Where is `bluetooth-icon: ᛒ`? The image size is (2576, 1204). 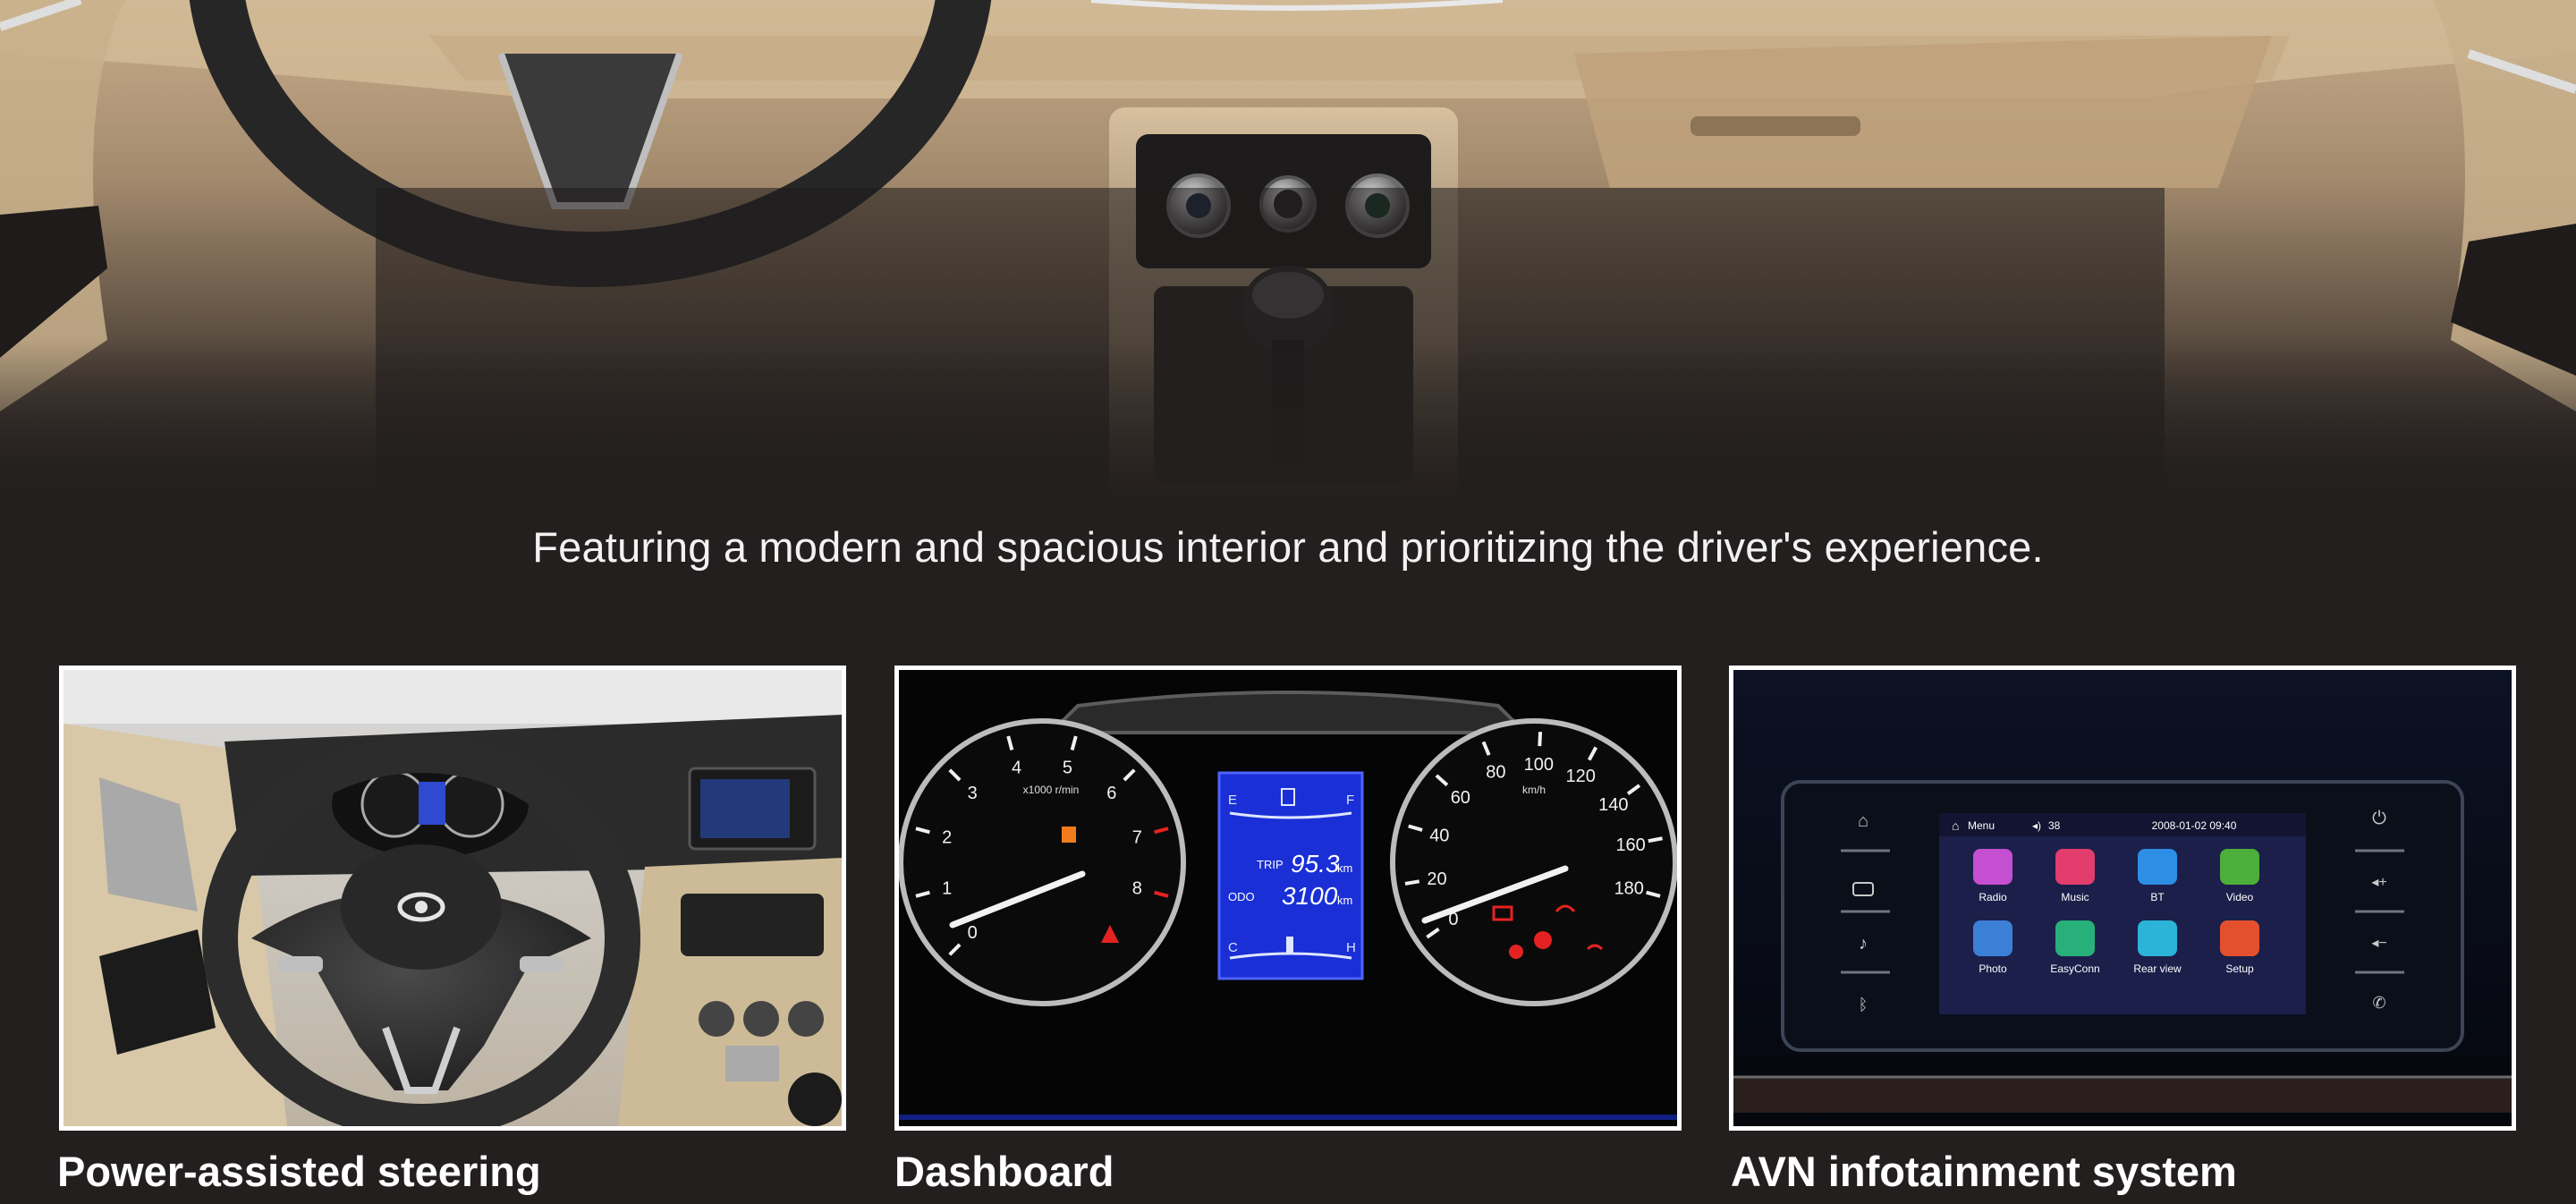
bluetooth-icon: ᛒ is located at coordinates (1863, 1005).